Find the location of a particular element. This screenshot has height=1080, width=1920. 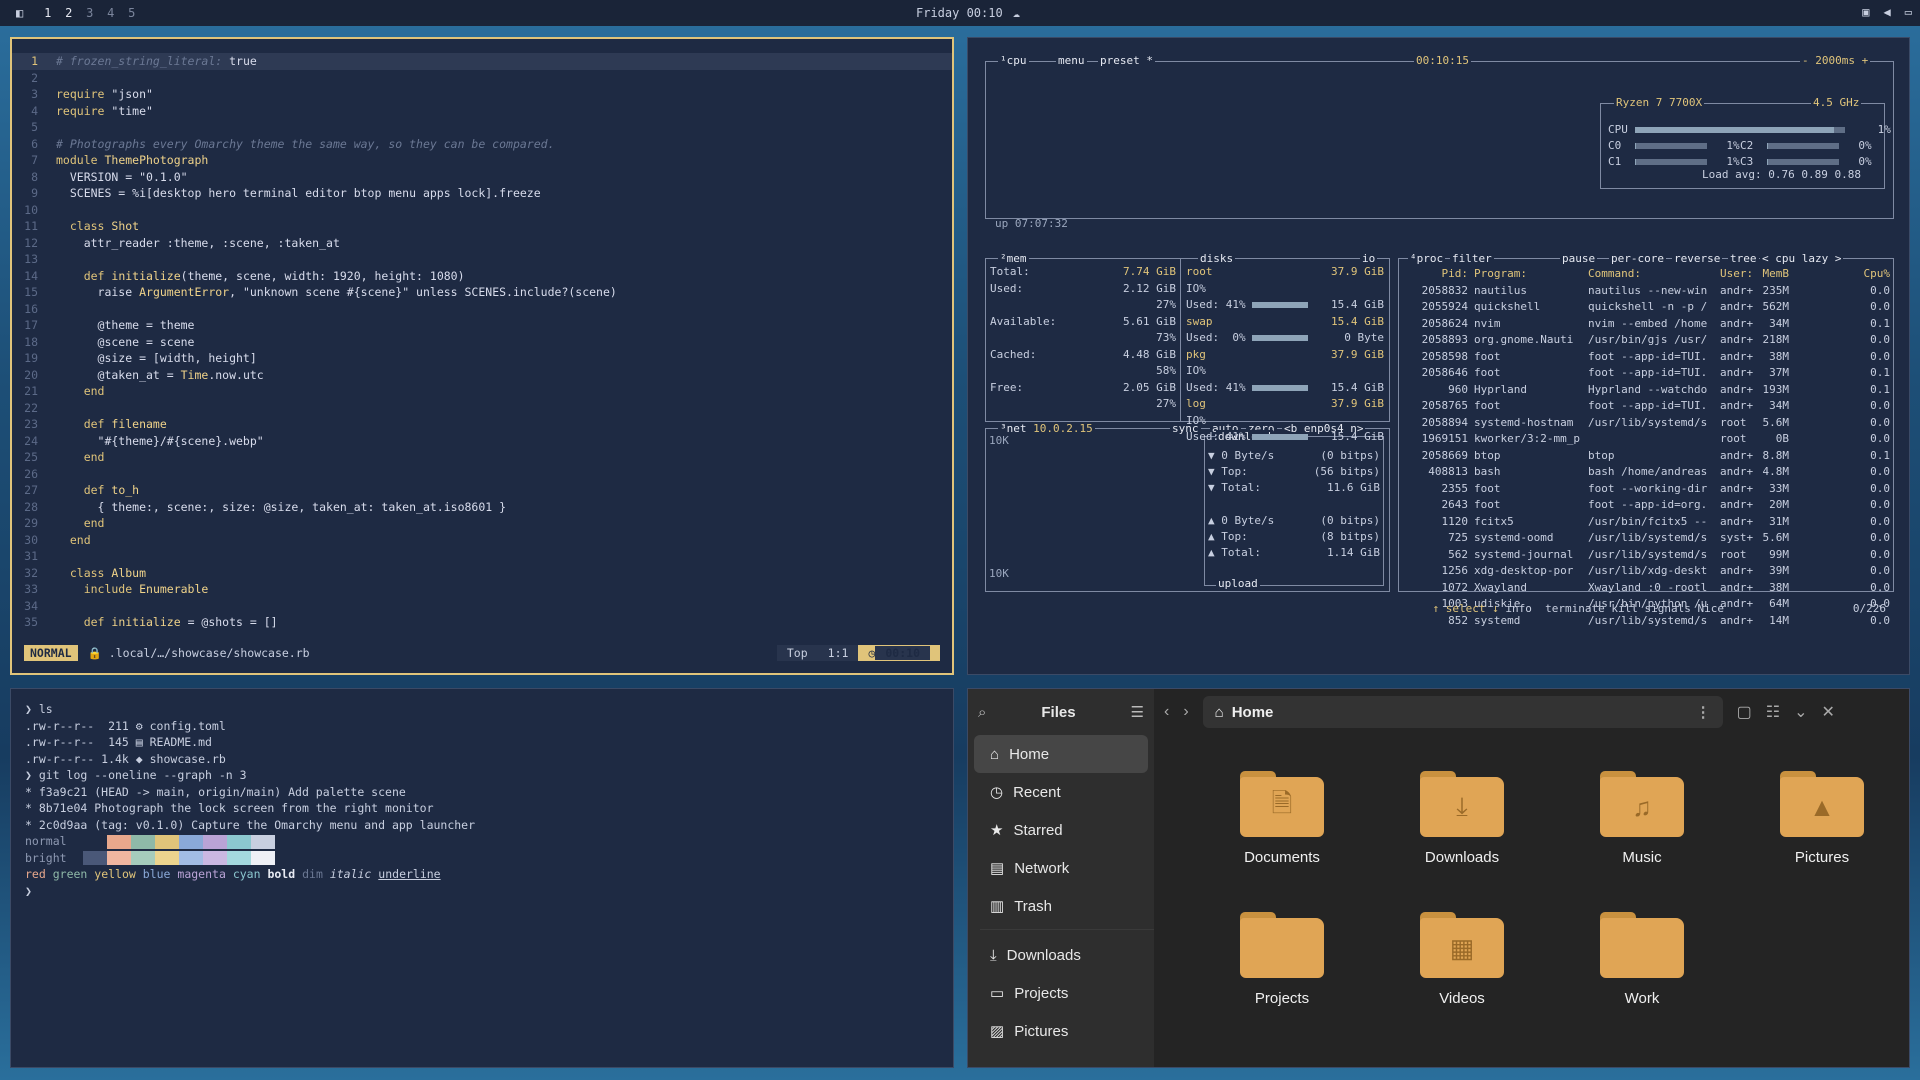

cpu-title: ¹cpu is located at coordinates (1013, 60).